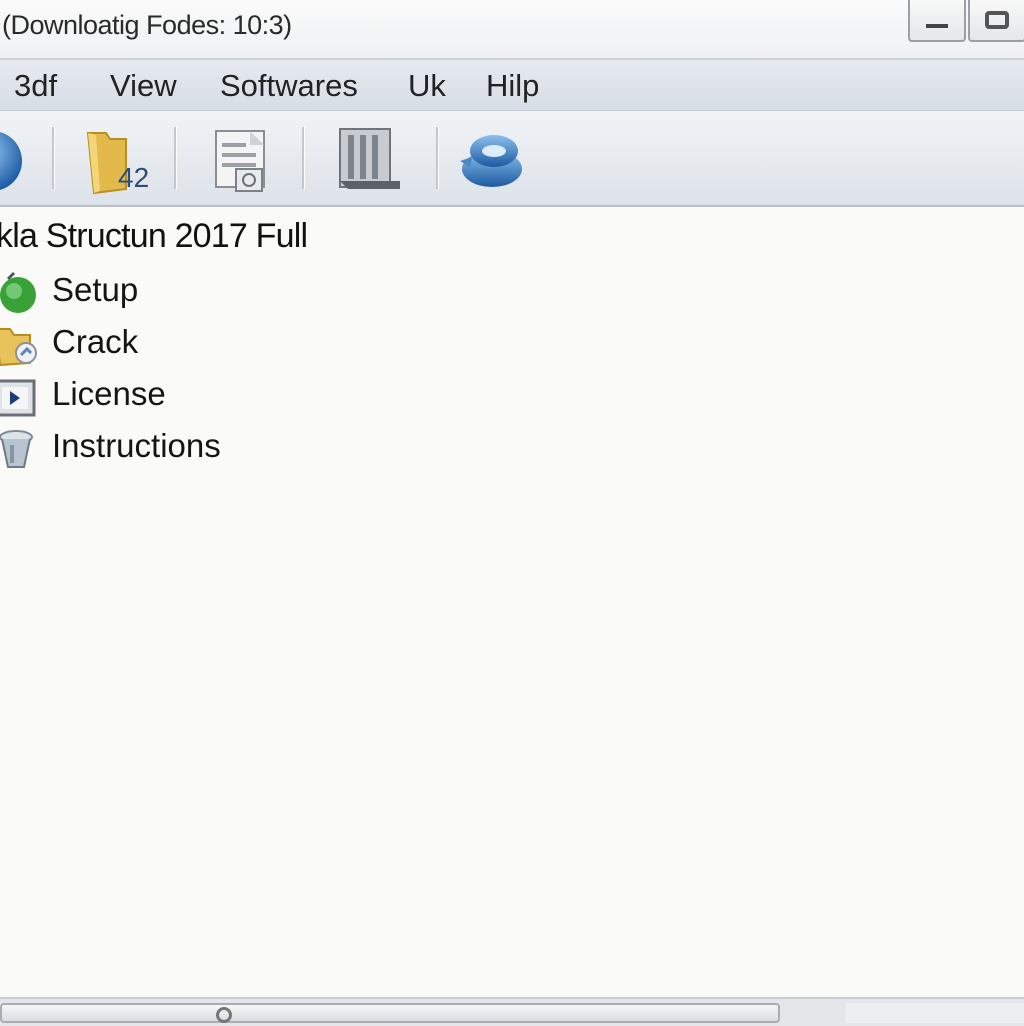 This screenshot has height=1026, width=1024. Describe the element at coordinates (200, 291) in the screenshot. I see `list-item: Setup` at that location.